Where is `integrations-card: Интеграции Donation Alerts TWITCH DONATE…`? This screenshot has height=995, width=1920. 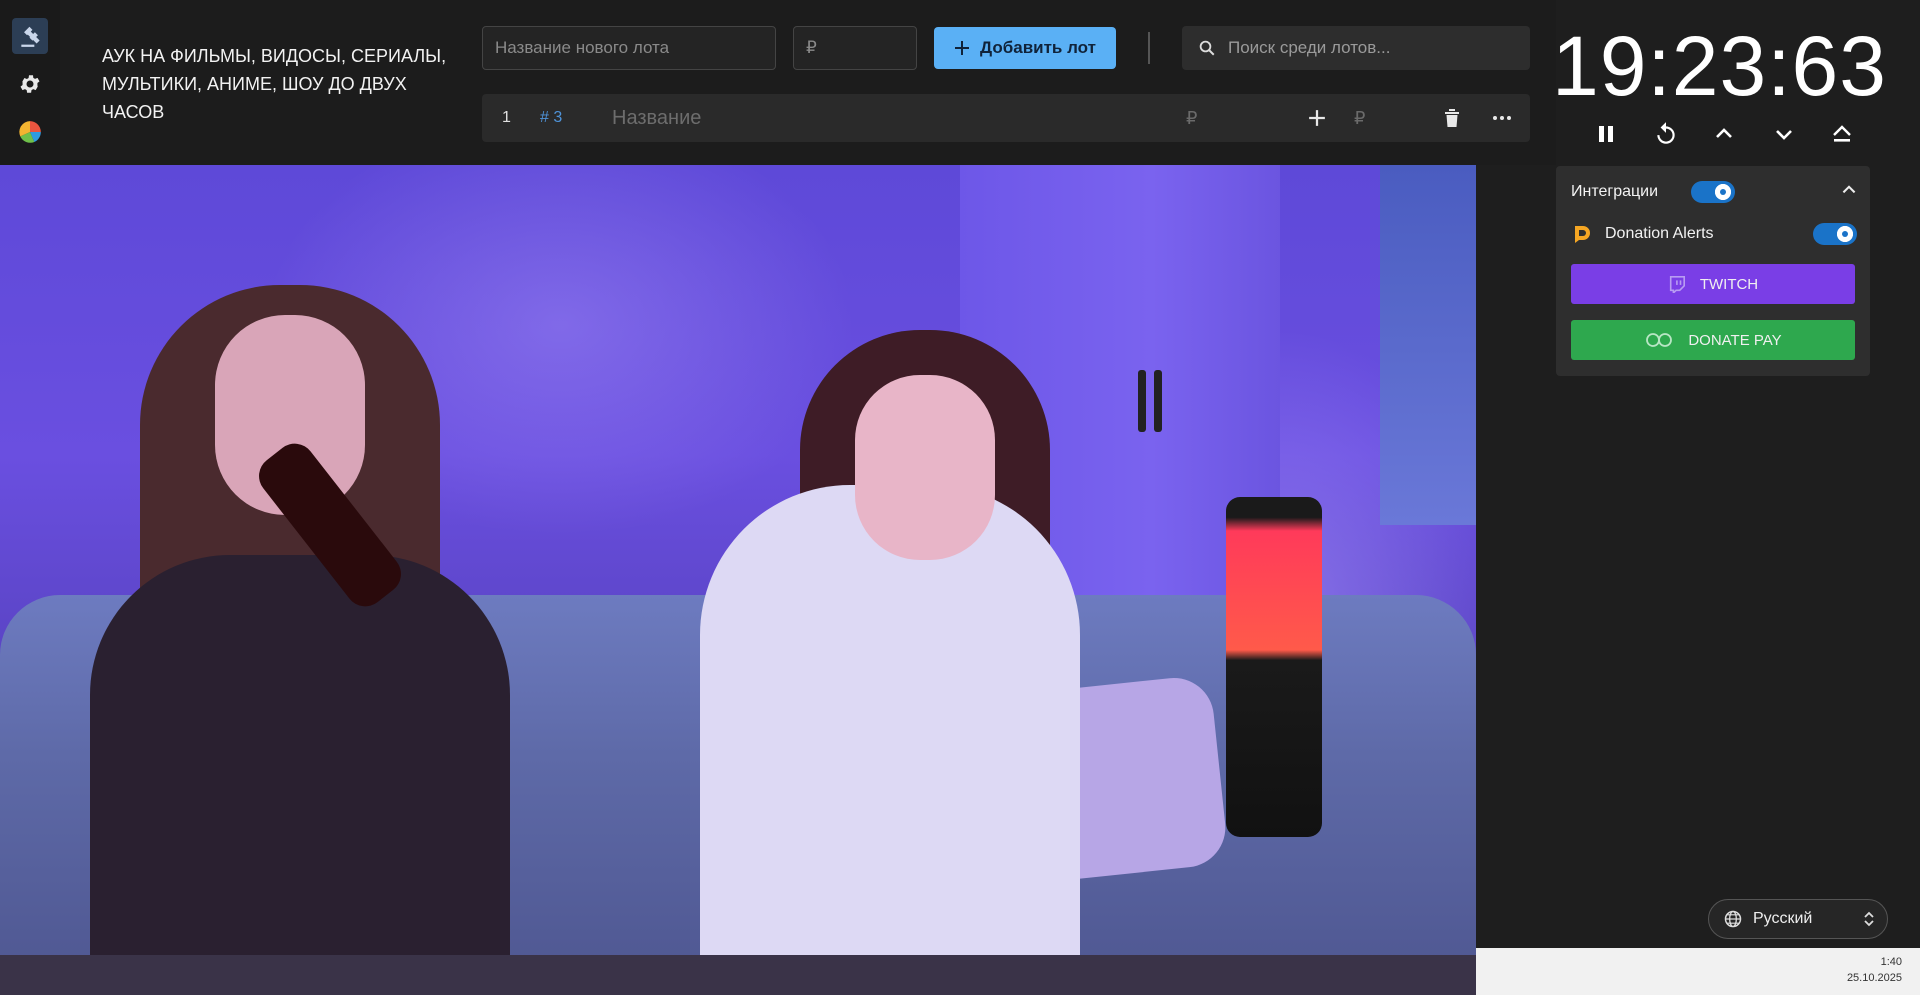
integrations-card: Интеграции Donation Alerts TWITCH DONATE… is located at coordinates (1713, 271).